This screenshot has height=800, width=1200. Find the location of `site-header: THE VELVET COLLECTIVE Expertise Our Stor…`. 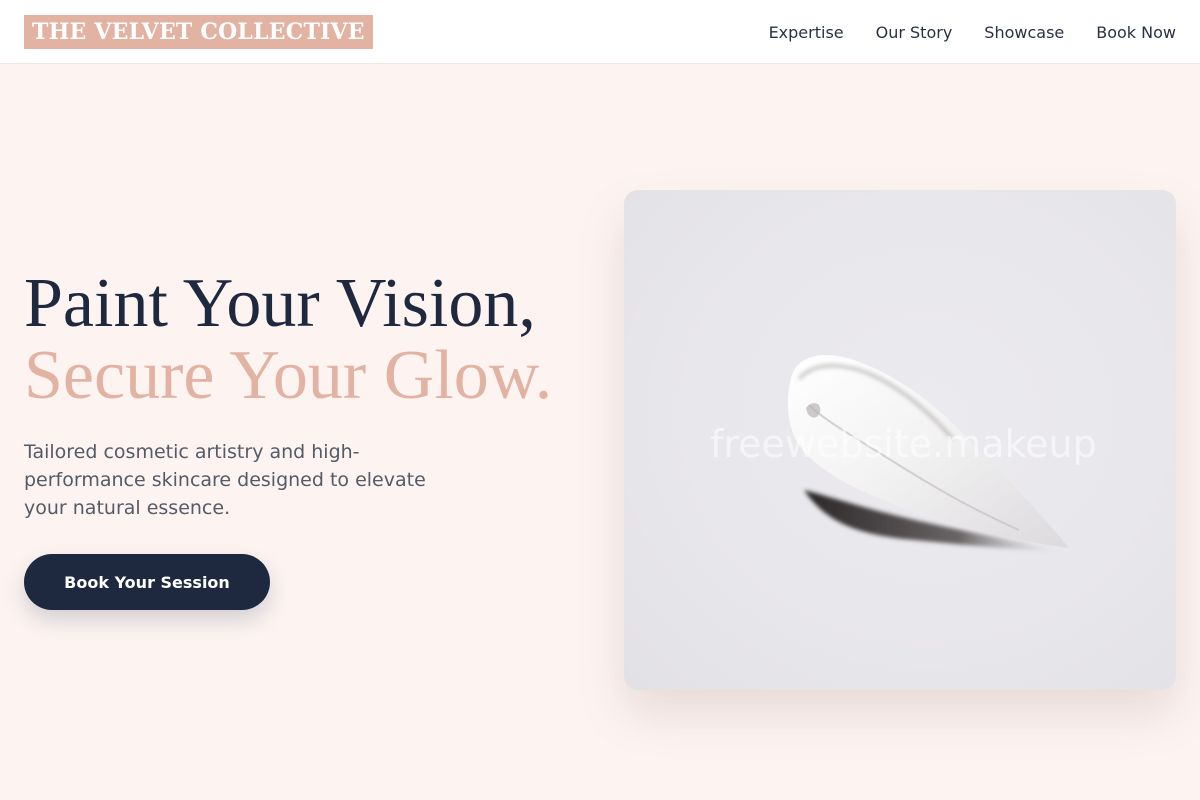

site-header: THE VELVET COLLECTIVE Expertise Our Stor… is located at coordinates (600, 32).